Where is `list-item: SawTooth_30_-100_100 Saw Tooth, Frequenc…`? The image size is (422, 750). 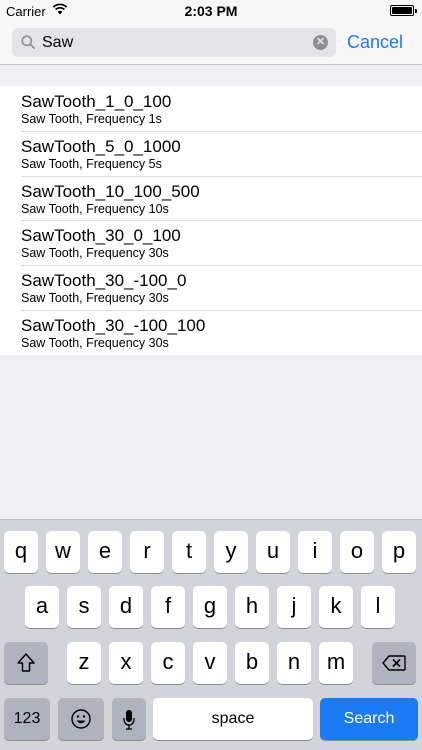 list-item: SawTooth_30_-100_100 Saw Tooth, Frequenc… is located at coordinates (211, 332).